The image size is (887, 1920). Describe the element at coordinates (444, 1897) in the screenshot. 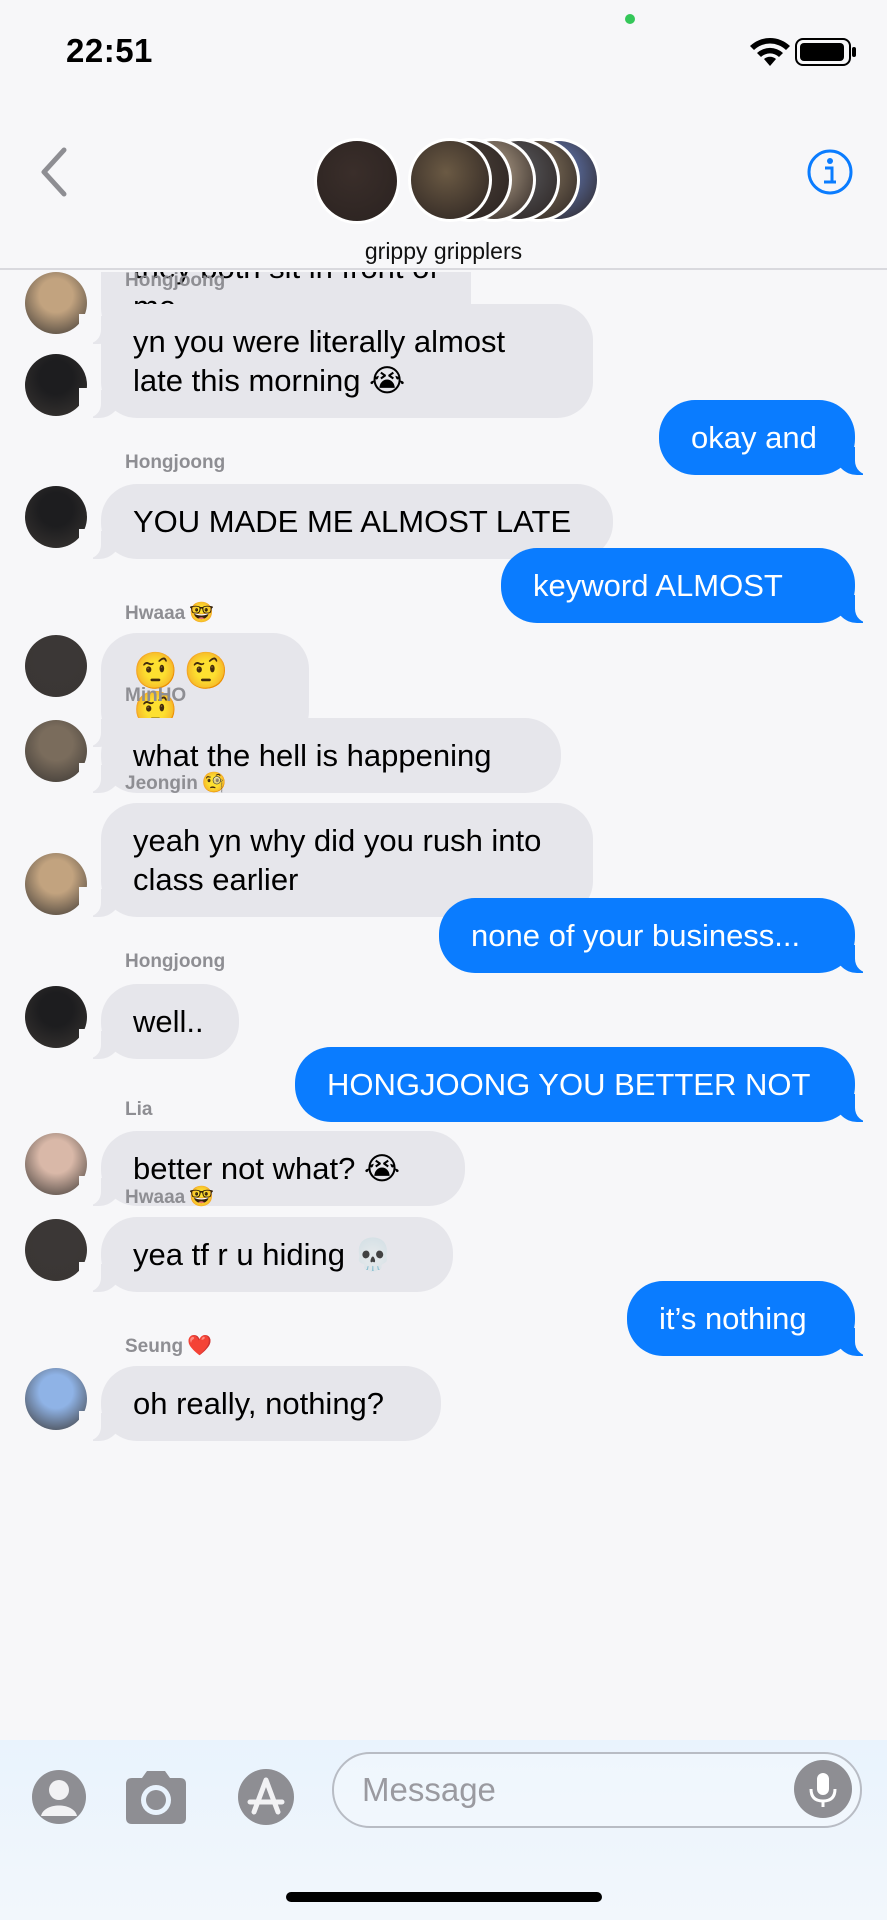

I see `home-indicator` at that location.